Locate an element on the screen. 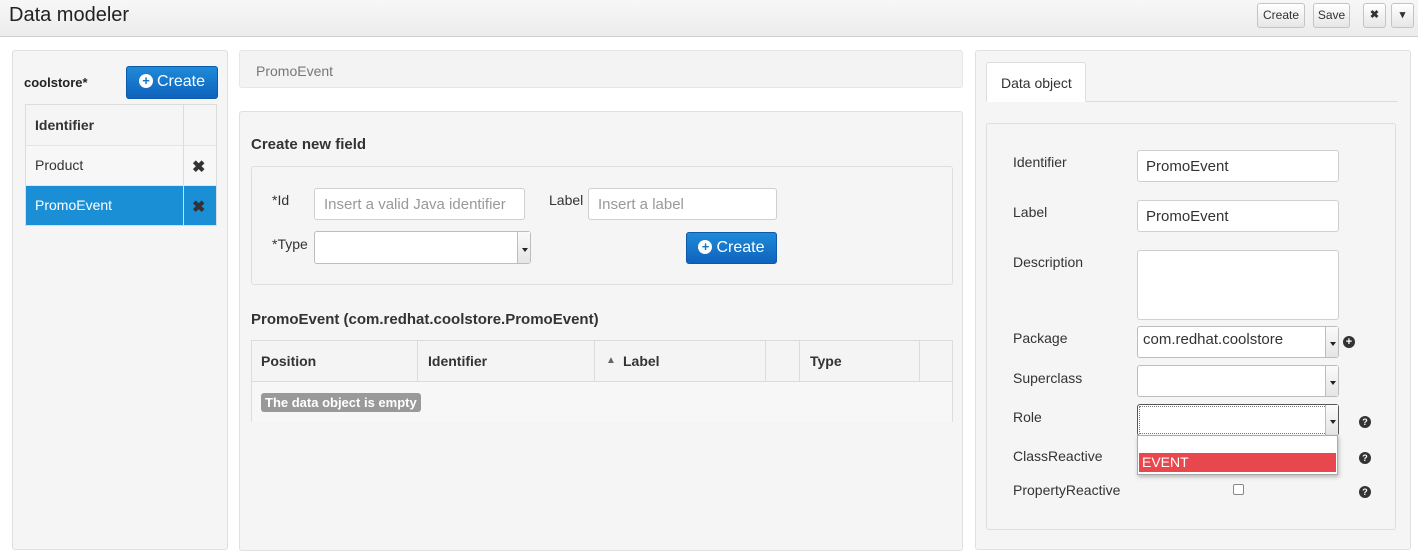 This screenshot has width=1418, height=551. identifier-value: PromoEvent is located at coordinates (1187, 166).